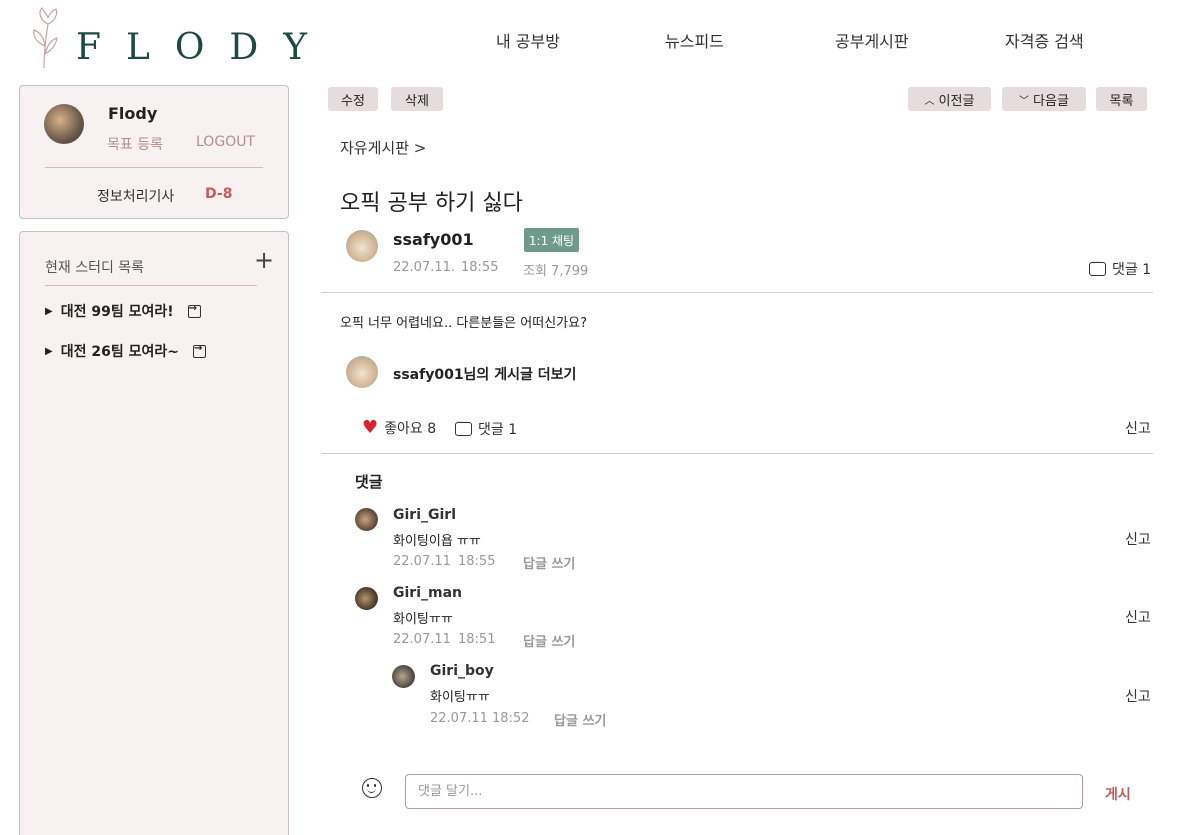  Describe the element at coordinates (431, 203) in the screenshot. I see `post-title: 오픽 공부 하기 싫다` at that location.